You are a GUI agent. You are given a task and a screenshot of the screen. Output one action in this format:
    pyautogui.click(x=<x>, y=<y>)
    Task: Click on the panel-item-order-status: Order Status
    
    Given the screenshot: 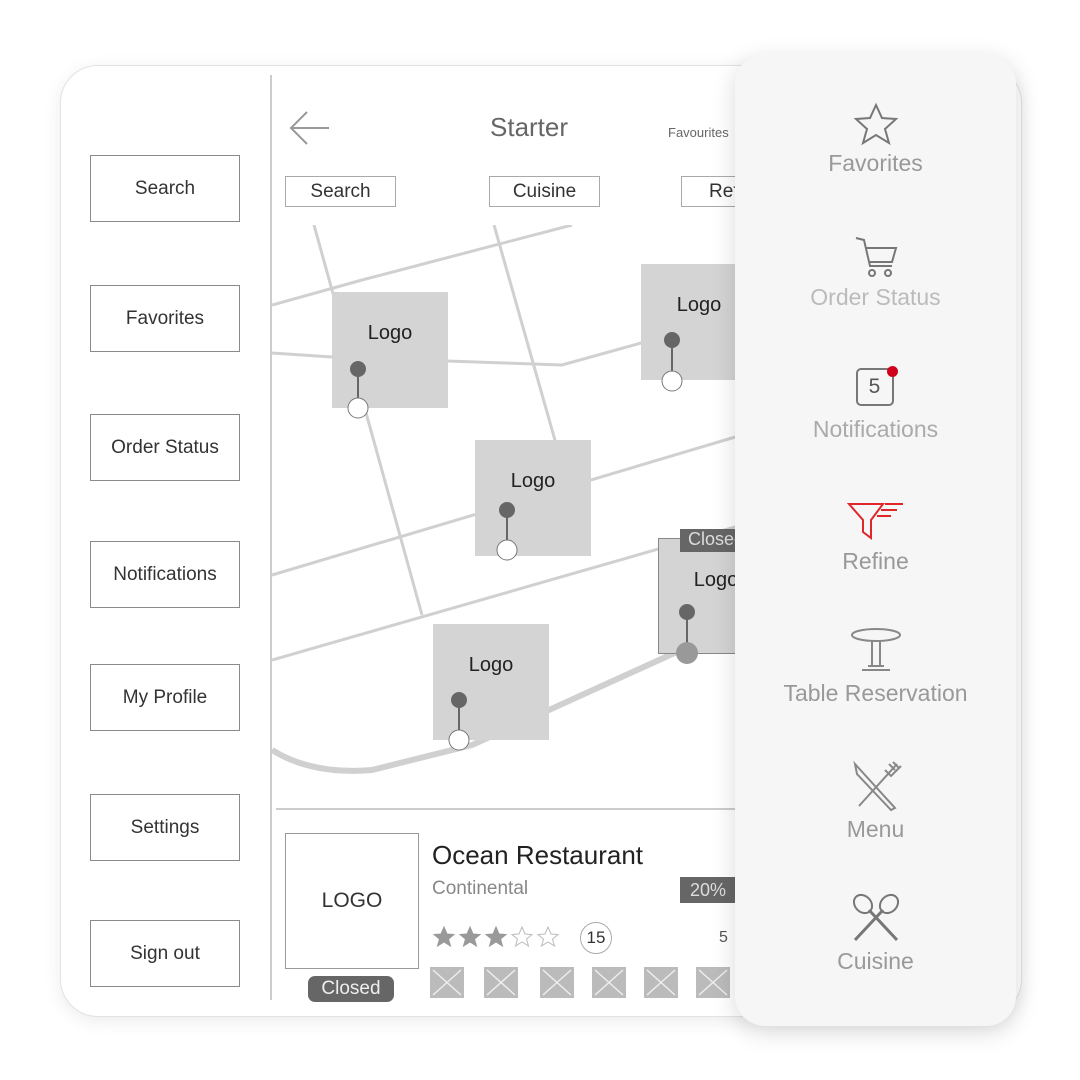 What is the action you would take?
    pyautogui.click(x=875, y=272)
    